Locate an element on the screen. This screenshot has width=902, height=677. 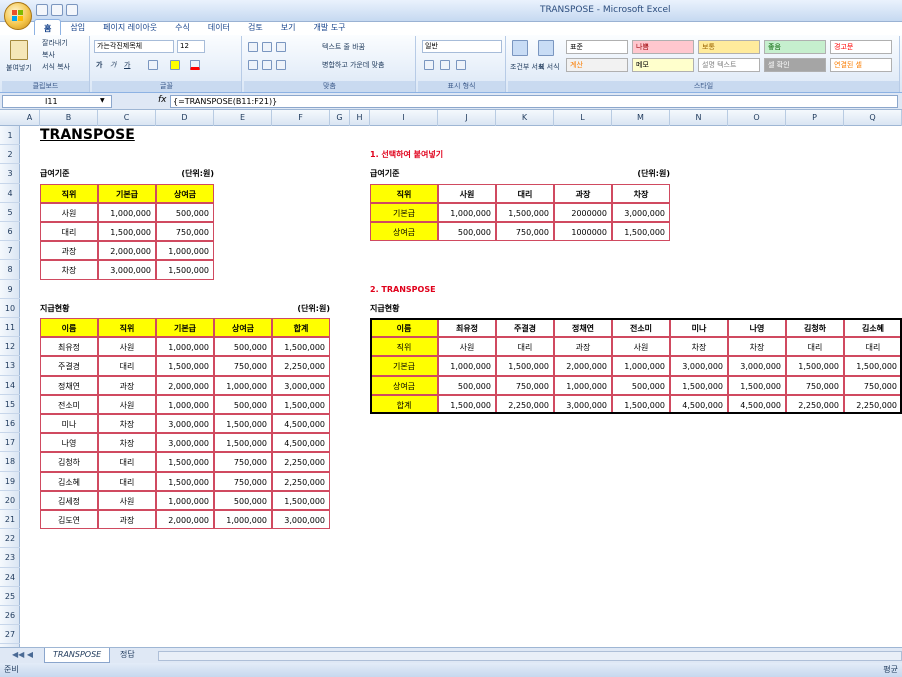
row-header: 10 is located at coordinates (10, 308).